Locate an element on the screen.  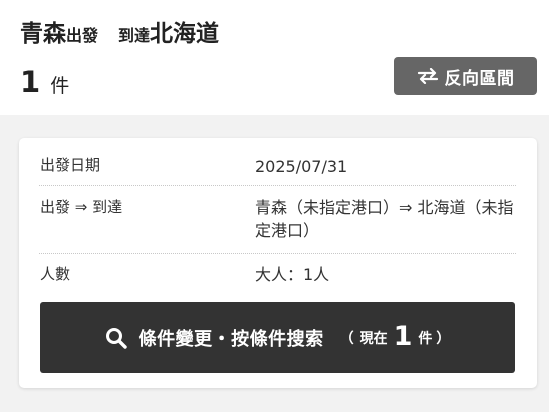
result-count: 1件 is located at coordinates (44, 84).